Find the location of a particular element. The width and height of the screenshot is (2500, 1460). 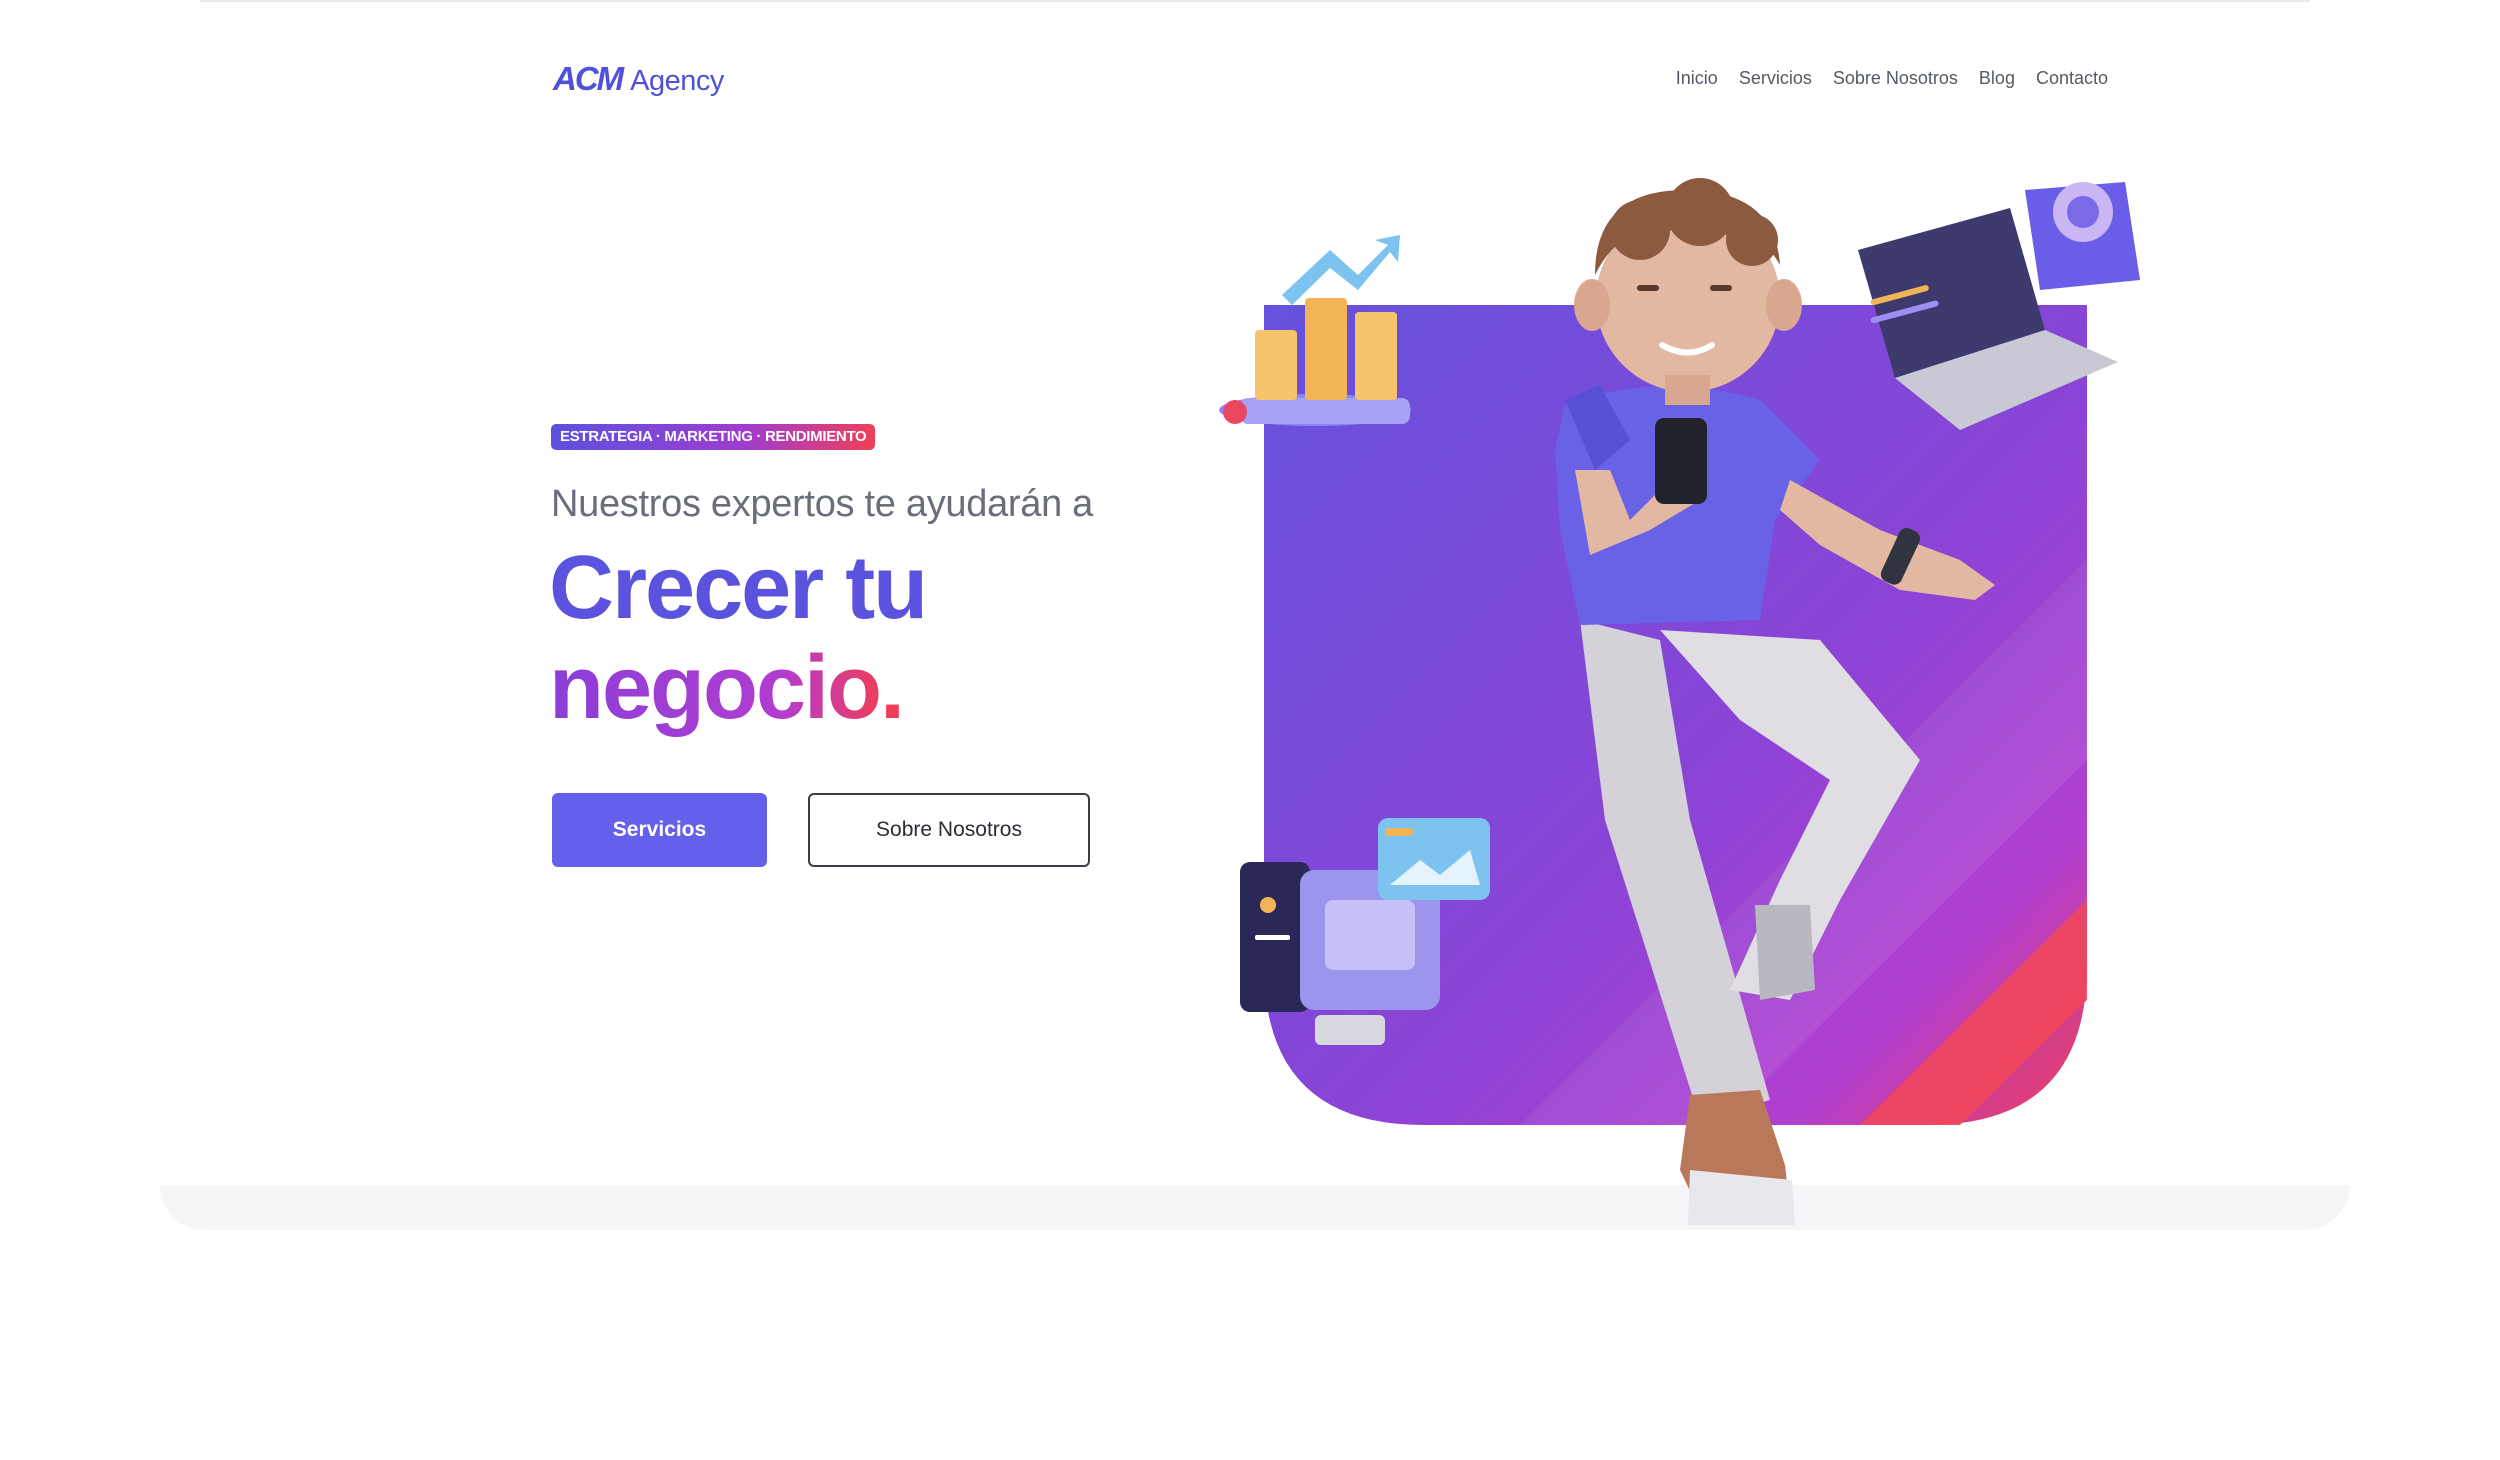

logo-text: Agency is located at coordinates (677, 81).